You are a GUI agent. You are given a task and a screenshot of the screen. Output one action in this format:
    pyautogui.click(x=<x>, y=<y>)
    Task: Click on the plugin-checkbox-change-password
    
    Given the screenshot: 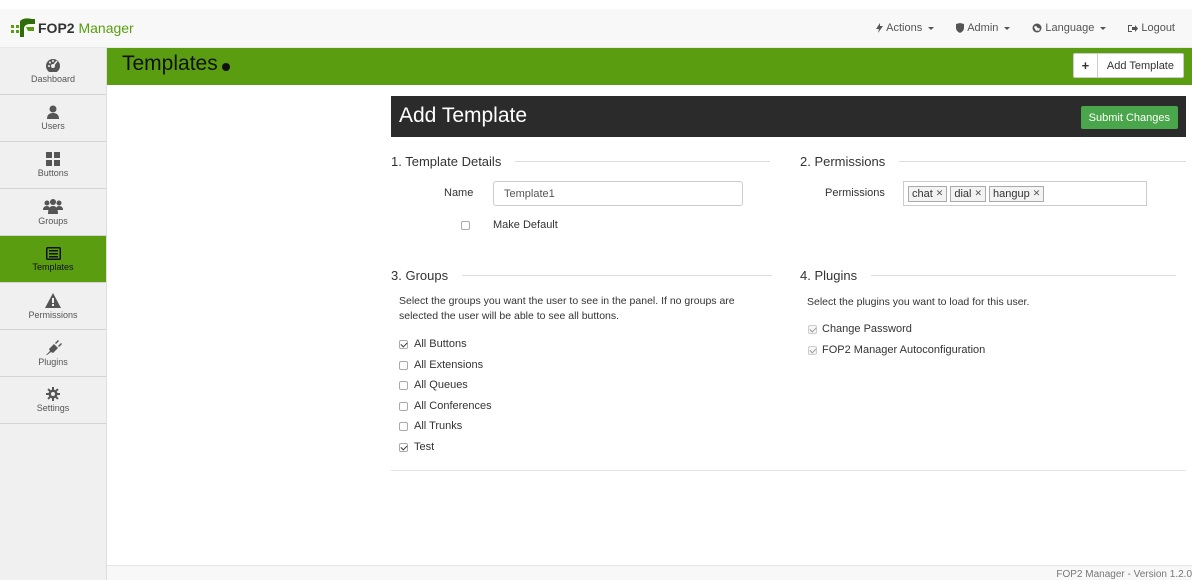 What is the action you would take?
    pyautogui.click(x=812, y=329)
    